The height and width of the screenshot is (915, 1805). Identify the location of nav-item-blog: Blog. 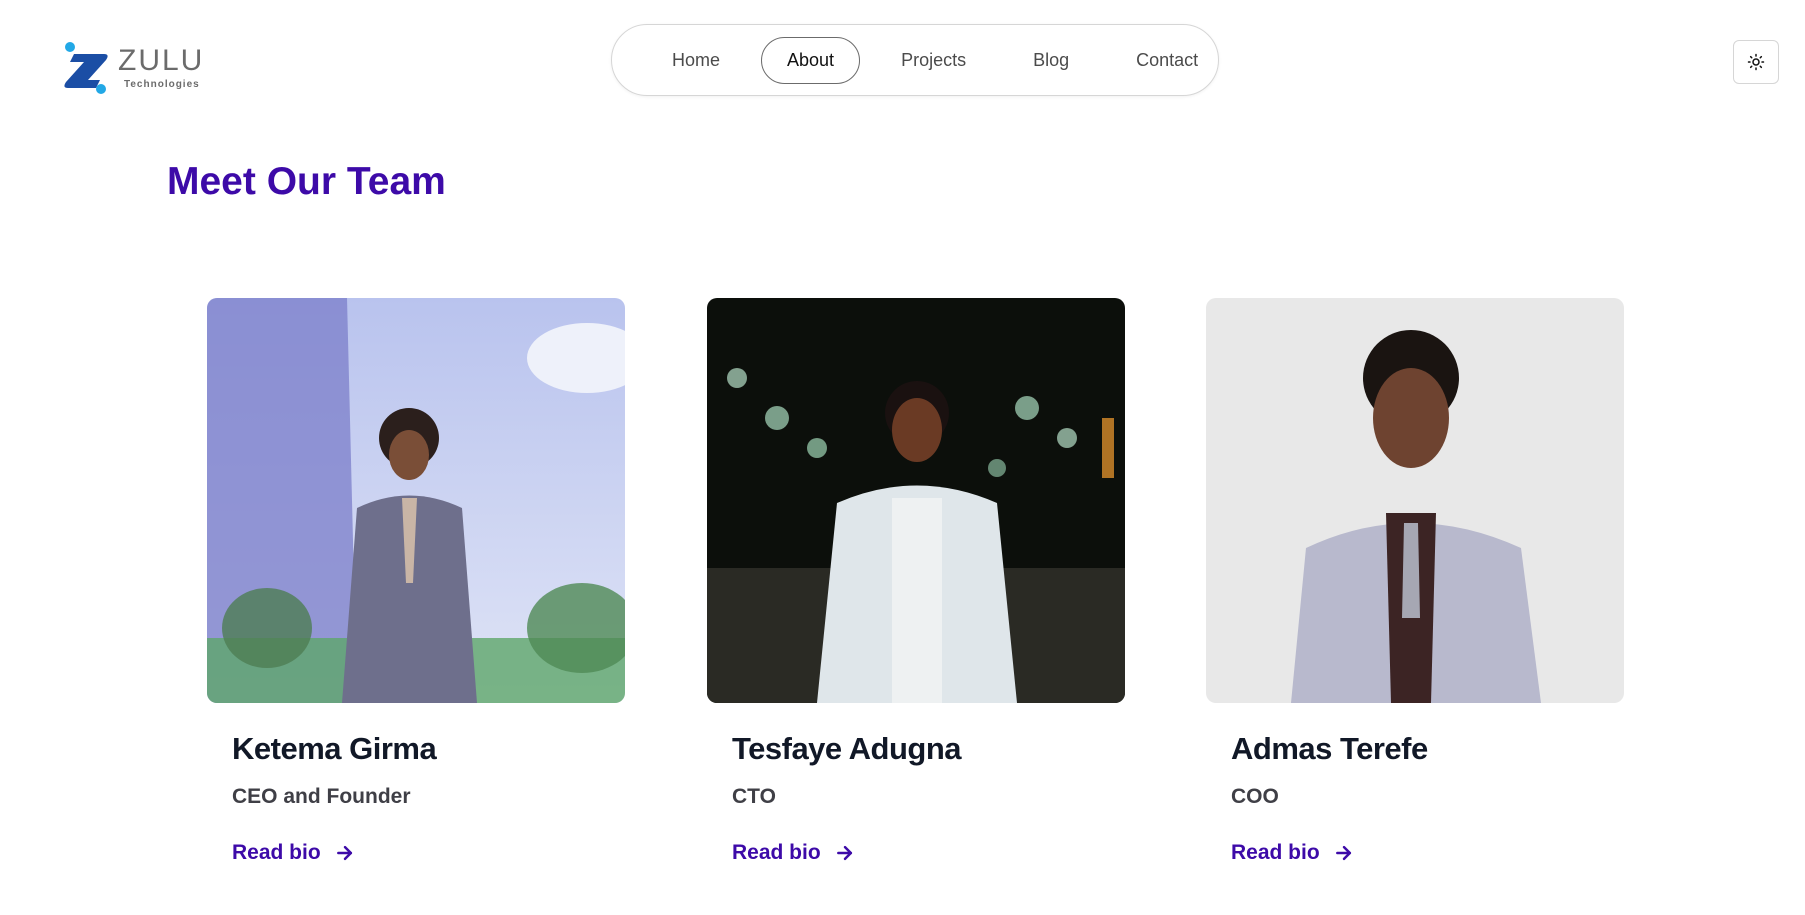
(1051, 60).